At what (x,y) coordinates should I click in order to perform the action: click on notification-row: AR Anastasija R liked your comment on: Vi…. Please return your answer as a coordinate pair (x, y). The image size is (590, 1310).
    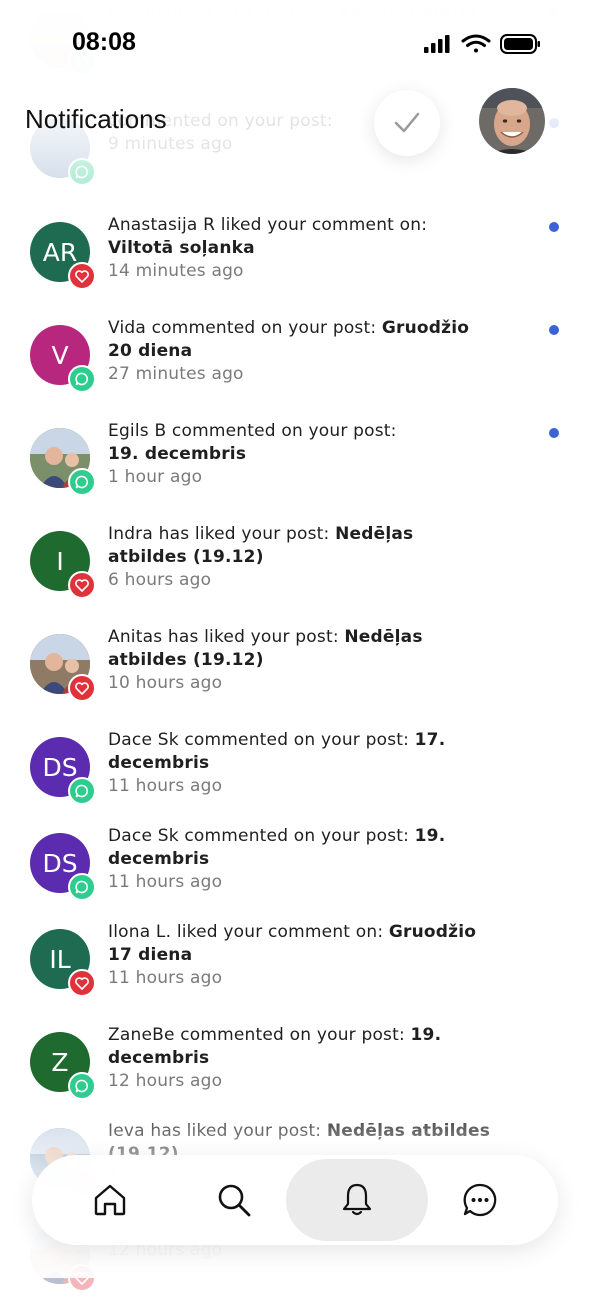
    Looking at the image, I should click on (295, 260).